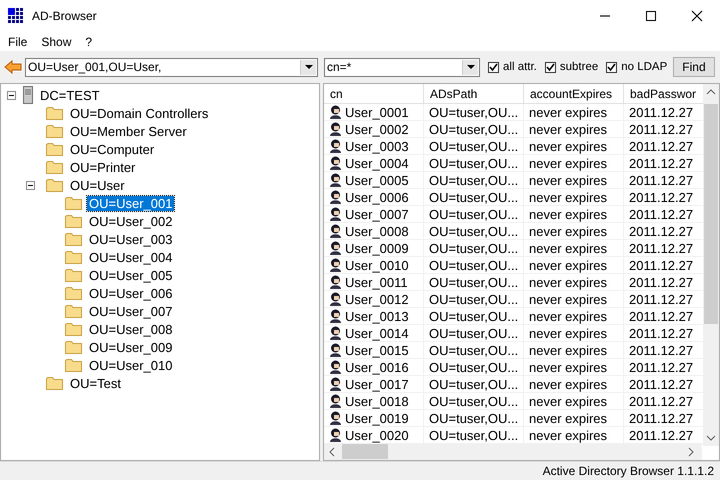 The image size is (720, 480). I want to click on table-cell: User_0018, so click(377, 401).